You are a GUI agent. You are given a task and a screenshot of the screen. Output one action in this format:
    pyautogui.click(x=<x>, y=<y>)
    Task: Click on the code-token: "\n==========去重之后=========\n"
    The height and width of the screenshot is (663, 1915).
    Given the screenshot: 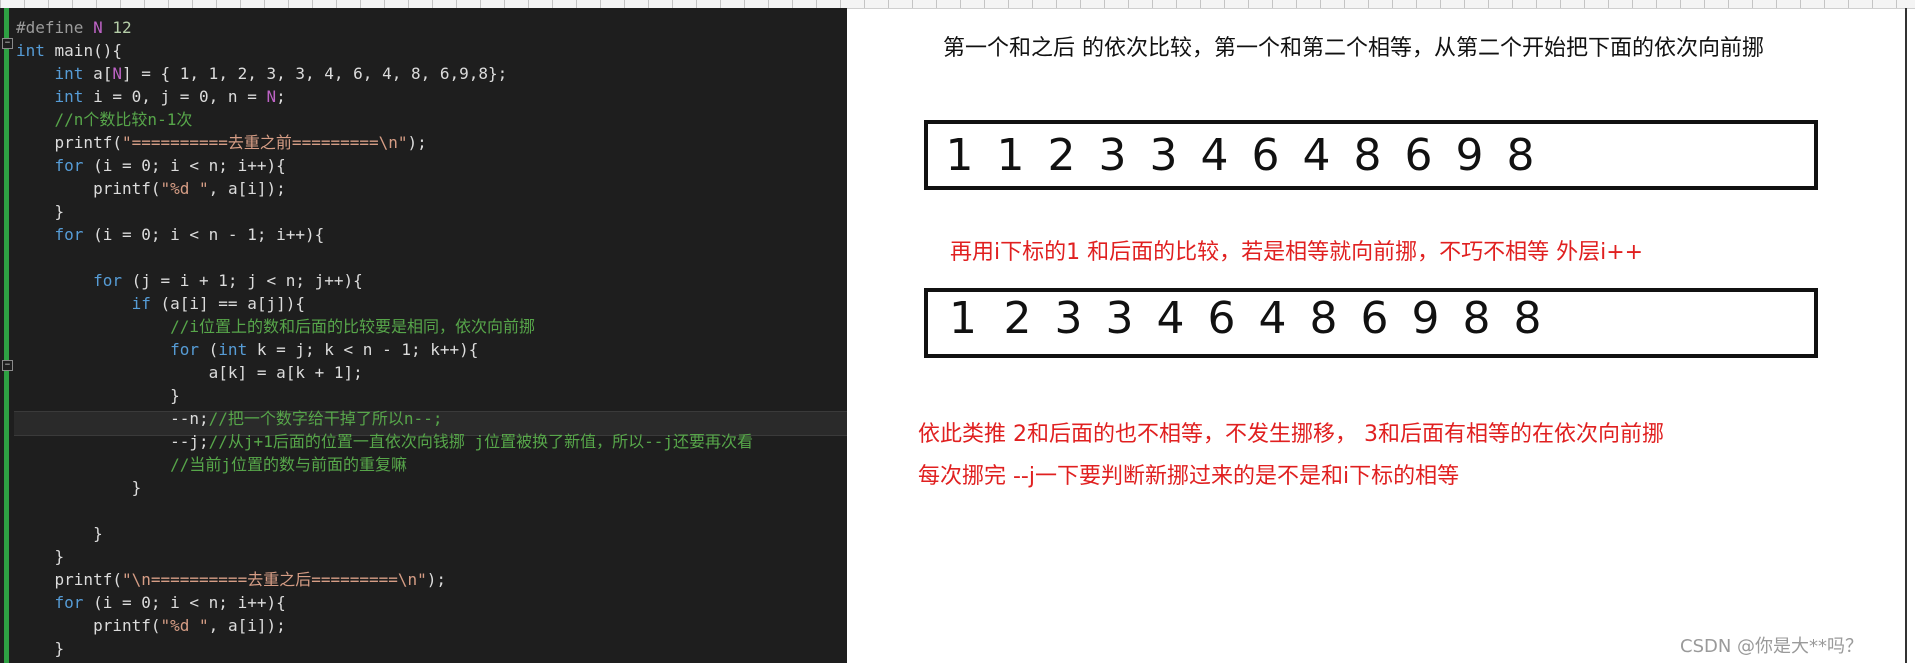 What is the action you would take?
    pyautogui.click(x=274, y=579)
    